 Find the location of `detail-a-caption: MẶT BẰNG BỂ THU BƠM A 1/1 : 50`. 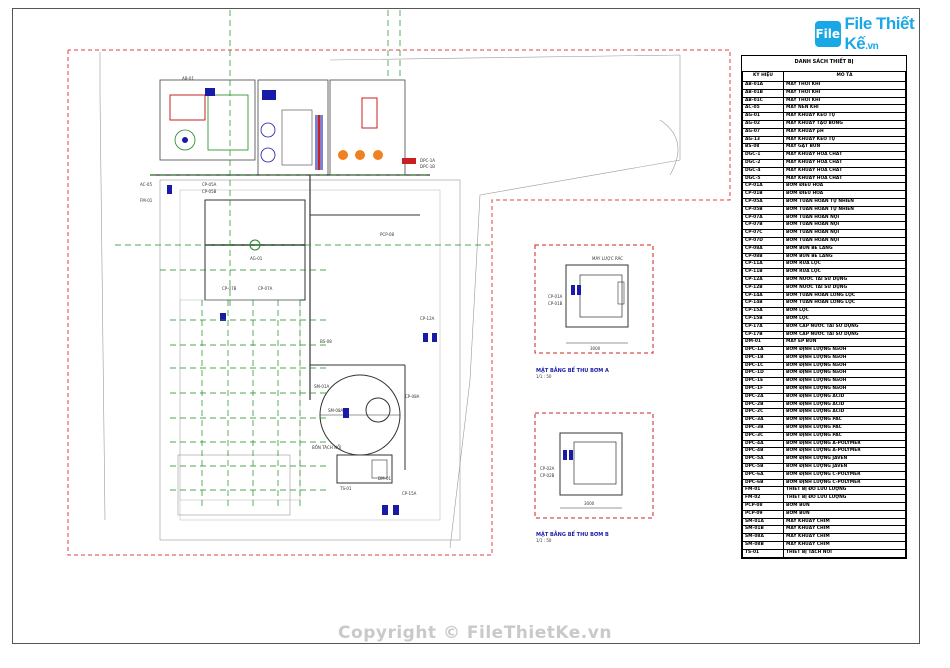

detail-a-caption: MẶT BẰNG BỂ THU BƠM A 1/1 : 50 is located at coordinates (572, 373).